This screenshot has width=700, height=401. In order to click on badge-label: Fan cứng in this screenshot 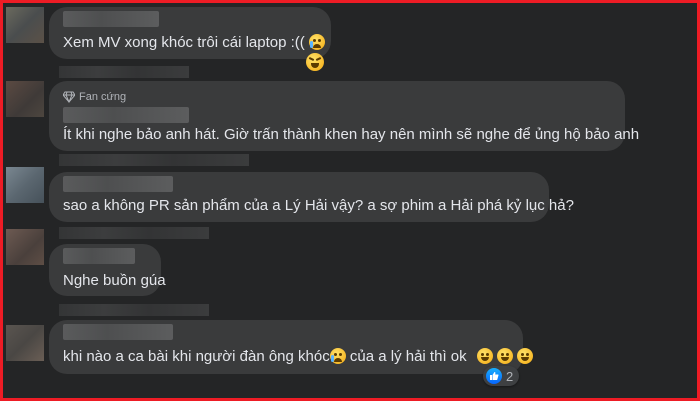, I will do `click(103, 97)`.